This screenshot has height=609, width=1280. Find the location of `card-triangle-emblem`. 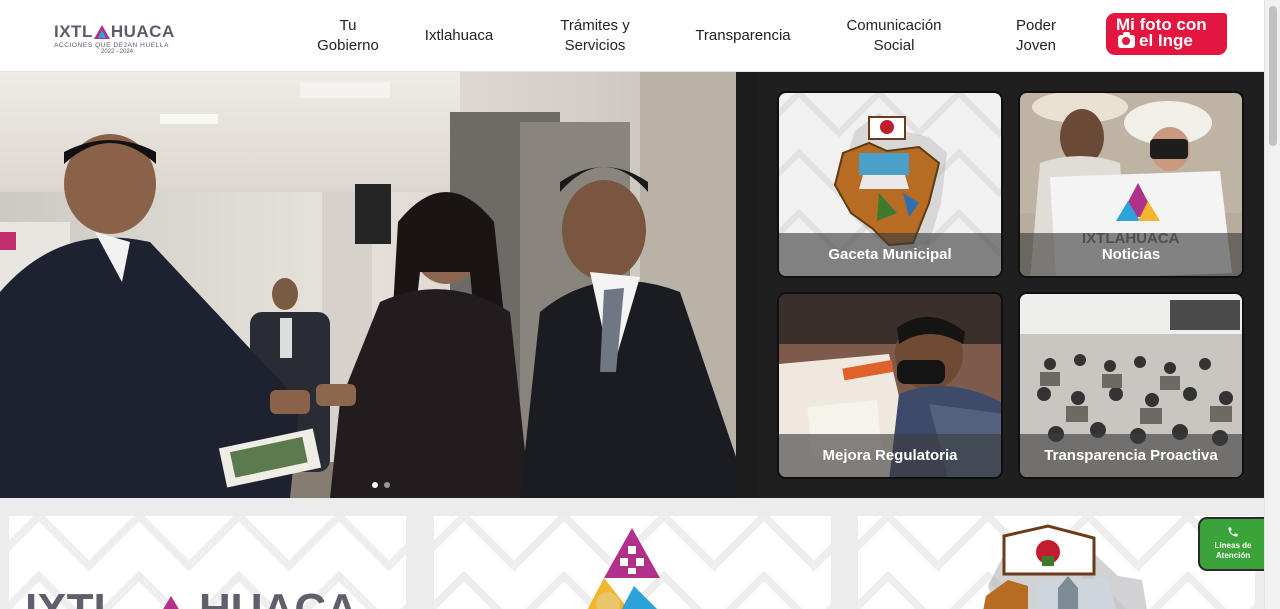

card-triangle-emblem is located at coordinates (632, 562).